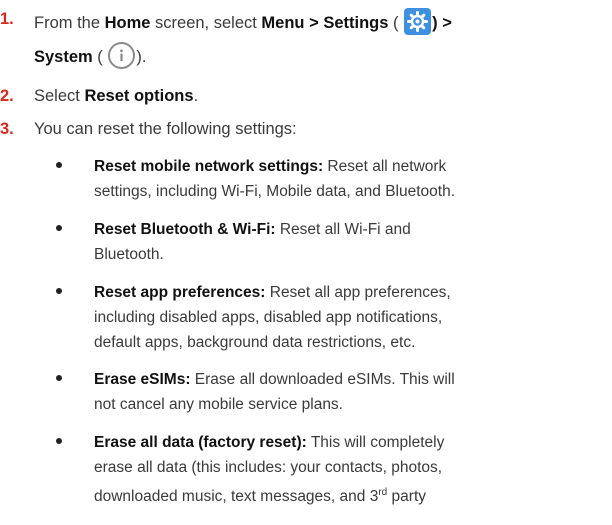 This screenshot has height=525, width=612. I want to click on step-text: You can reset the following settings:, so click(165, 129).